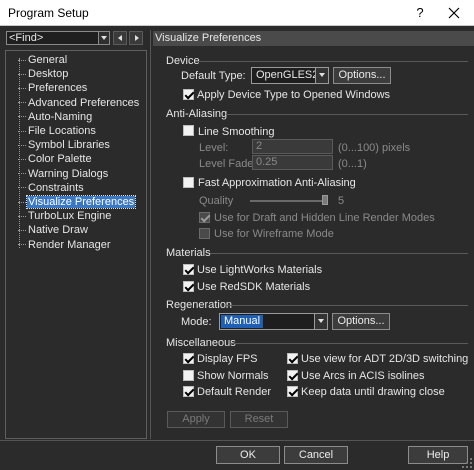  What do you see at coordinates (188, 286) in the screenshot?
I see `redsdk-materials-checkbox` at bounding box center [188, 286].